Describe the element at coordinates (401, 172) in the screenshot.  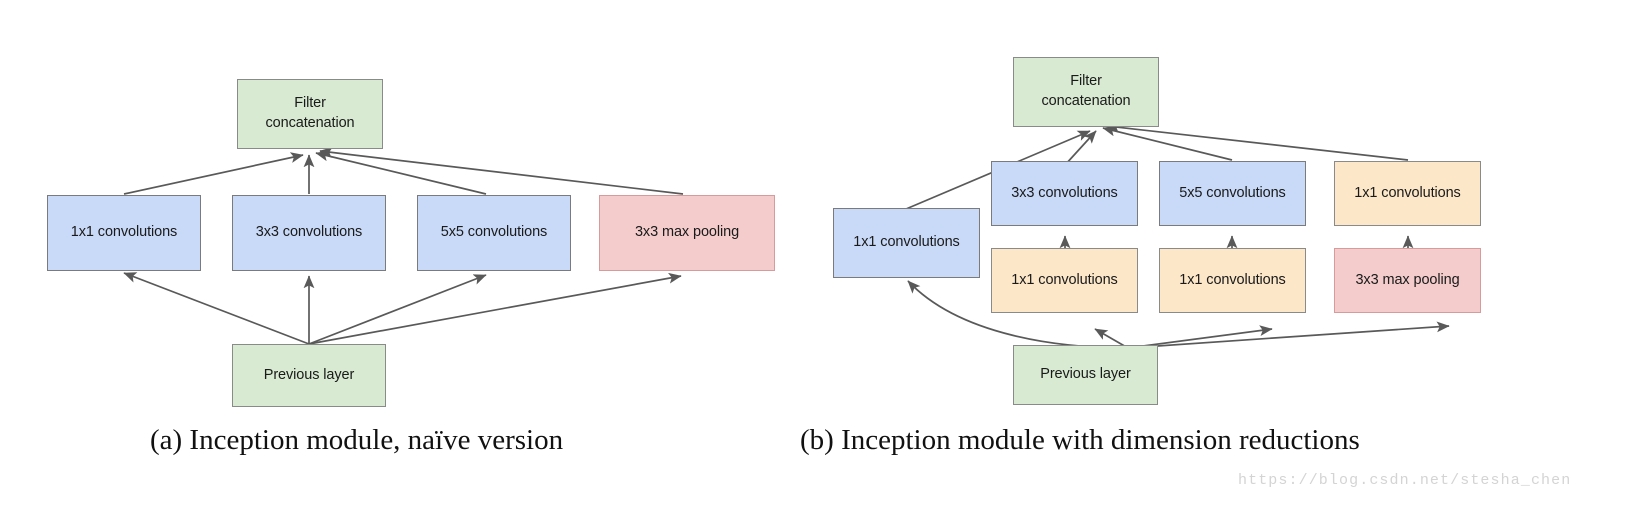
I see `arrow-conv5x5-to-concat` at that location.